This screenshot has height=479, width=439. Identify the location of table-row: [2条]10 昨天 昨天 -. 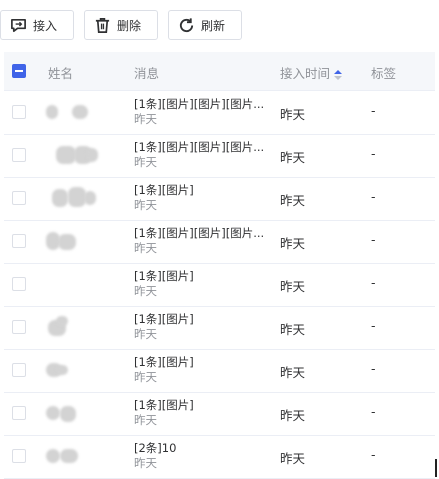
(219, 457).